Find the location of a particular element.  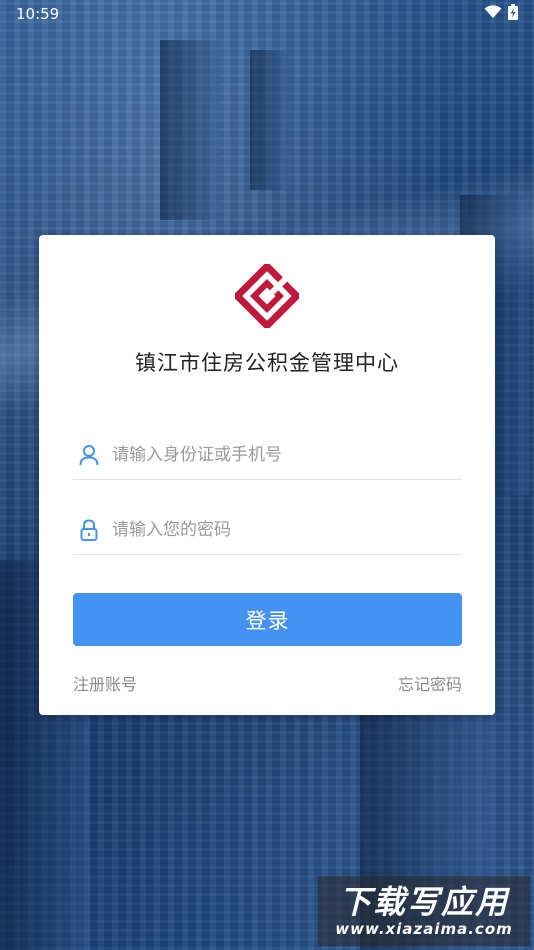

login-button: 登录 is located at coordinates (267, 619).